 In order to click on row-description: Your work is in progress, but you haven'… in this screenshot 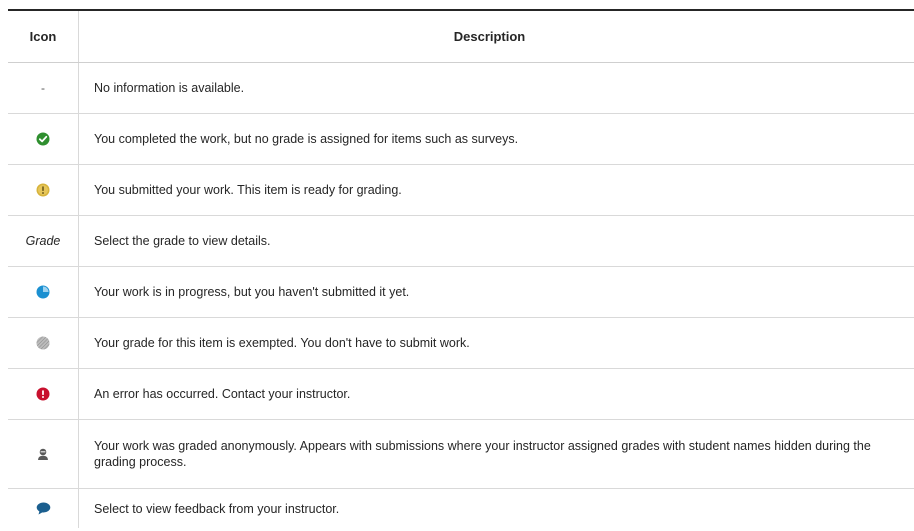, I will do `click(252, 292)`.